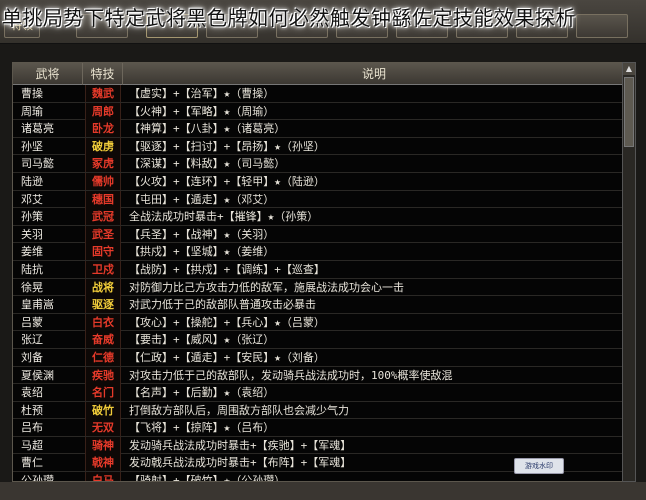  What do you see at coordinates (103, 199) in the screenshot?
I see `special-skill: 穗国` at bounding box center [103, 199].